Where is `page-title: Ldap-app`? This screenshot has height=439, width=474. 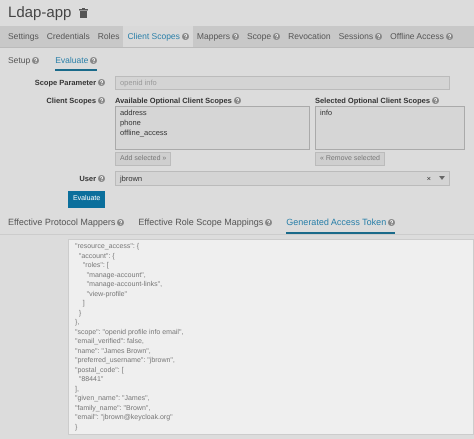 page-title: Ldap-app is located at coordinates (40, 13).